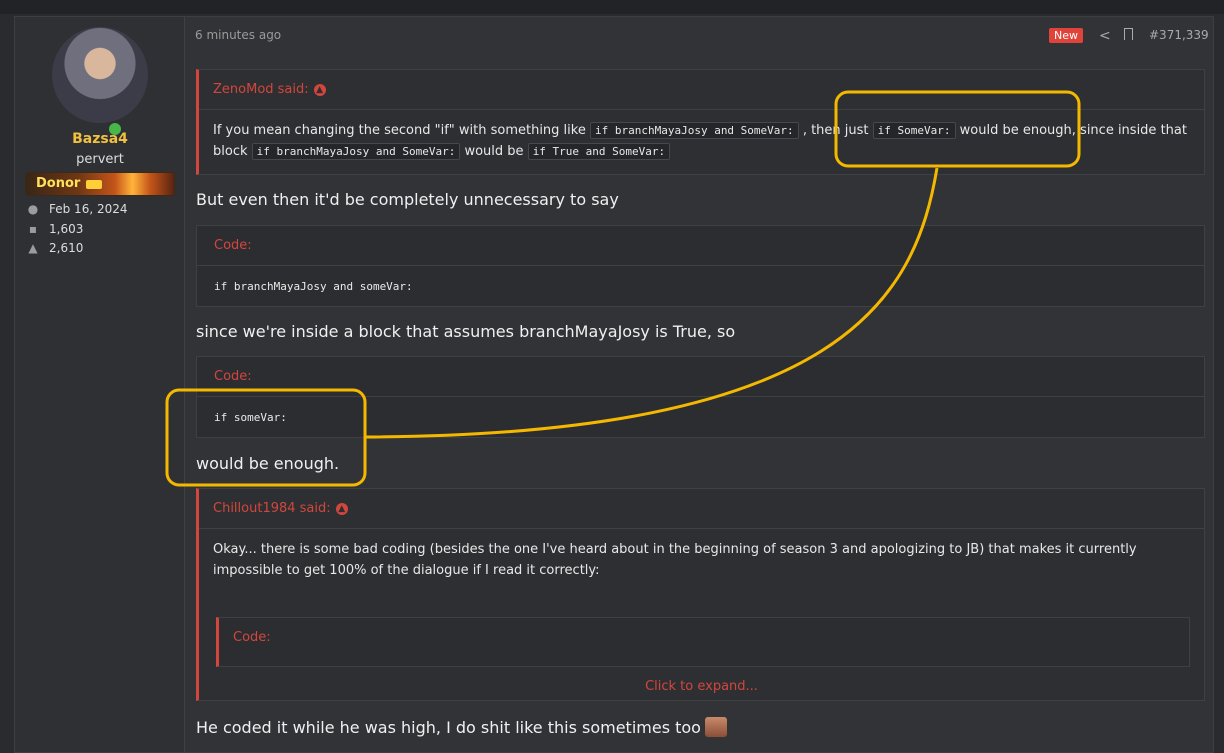 The height and width of the screenshot is (753, 1224). What do you see at coordinates (703, 642) in the screenshot?
I see `nested-code-block: Code:` at bounding box center [703, 642].